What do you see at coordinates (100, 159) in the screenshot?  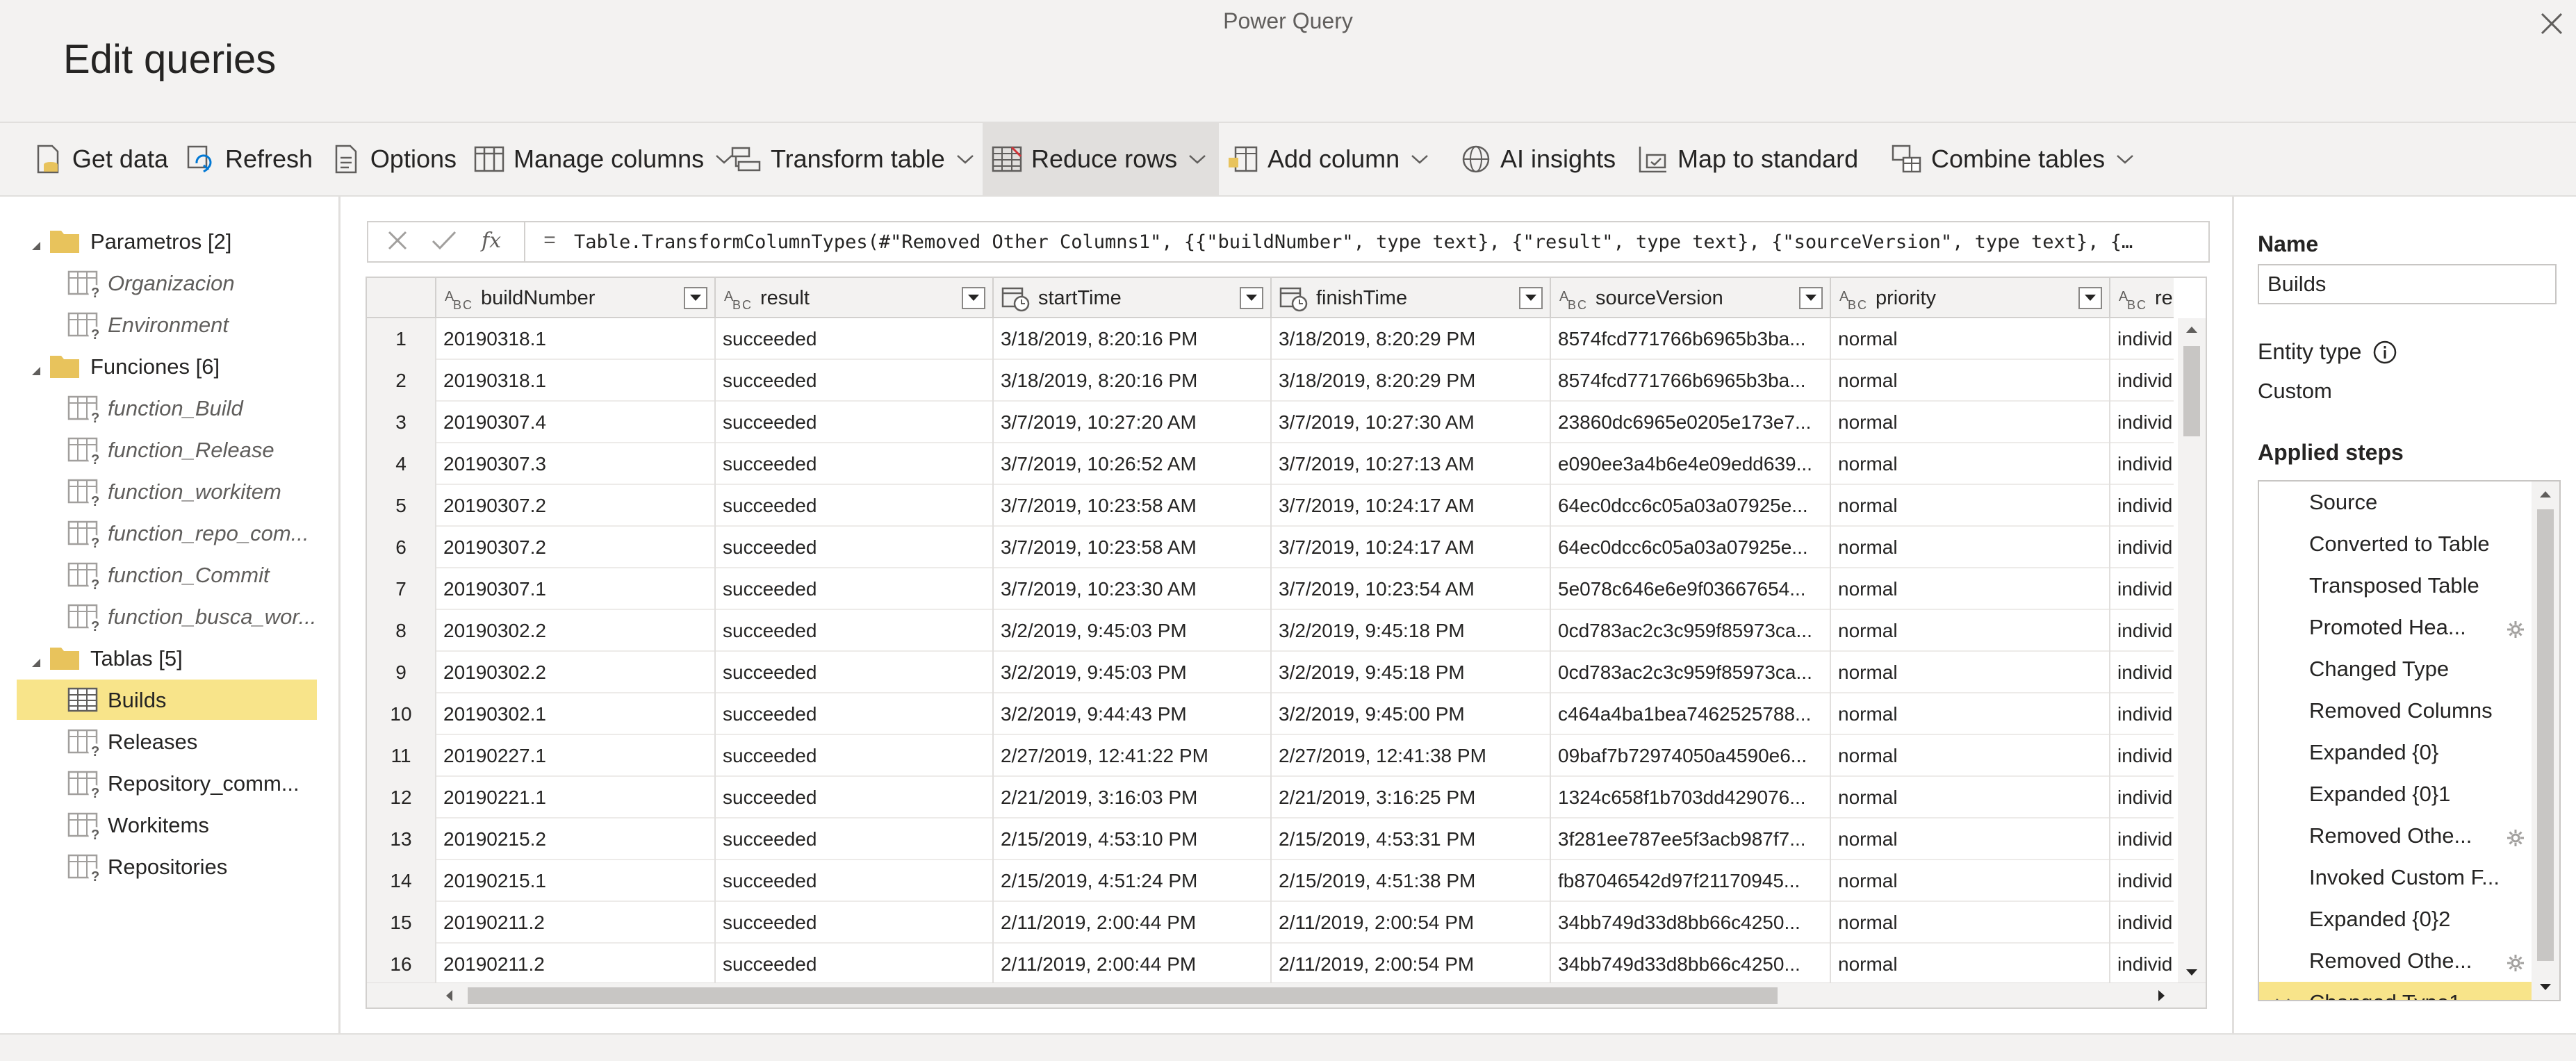 I see `get-data-button: Get data` at bounding box center [100, 159].